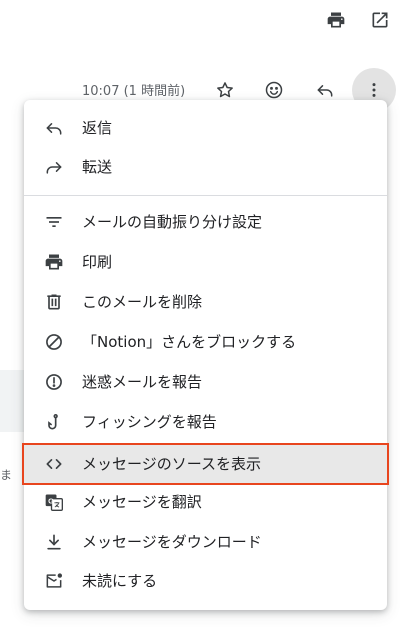  I want to click on menu-item-print: 印刷, so click(205, 262).